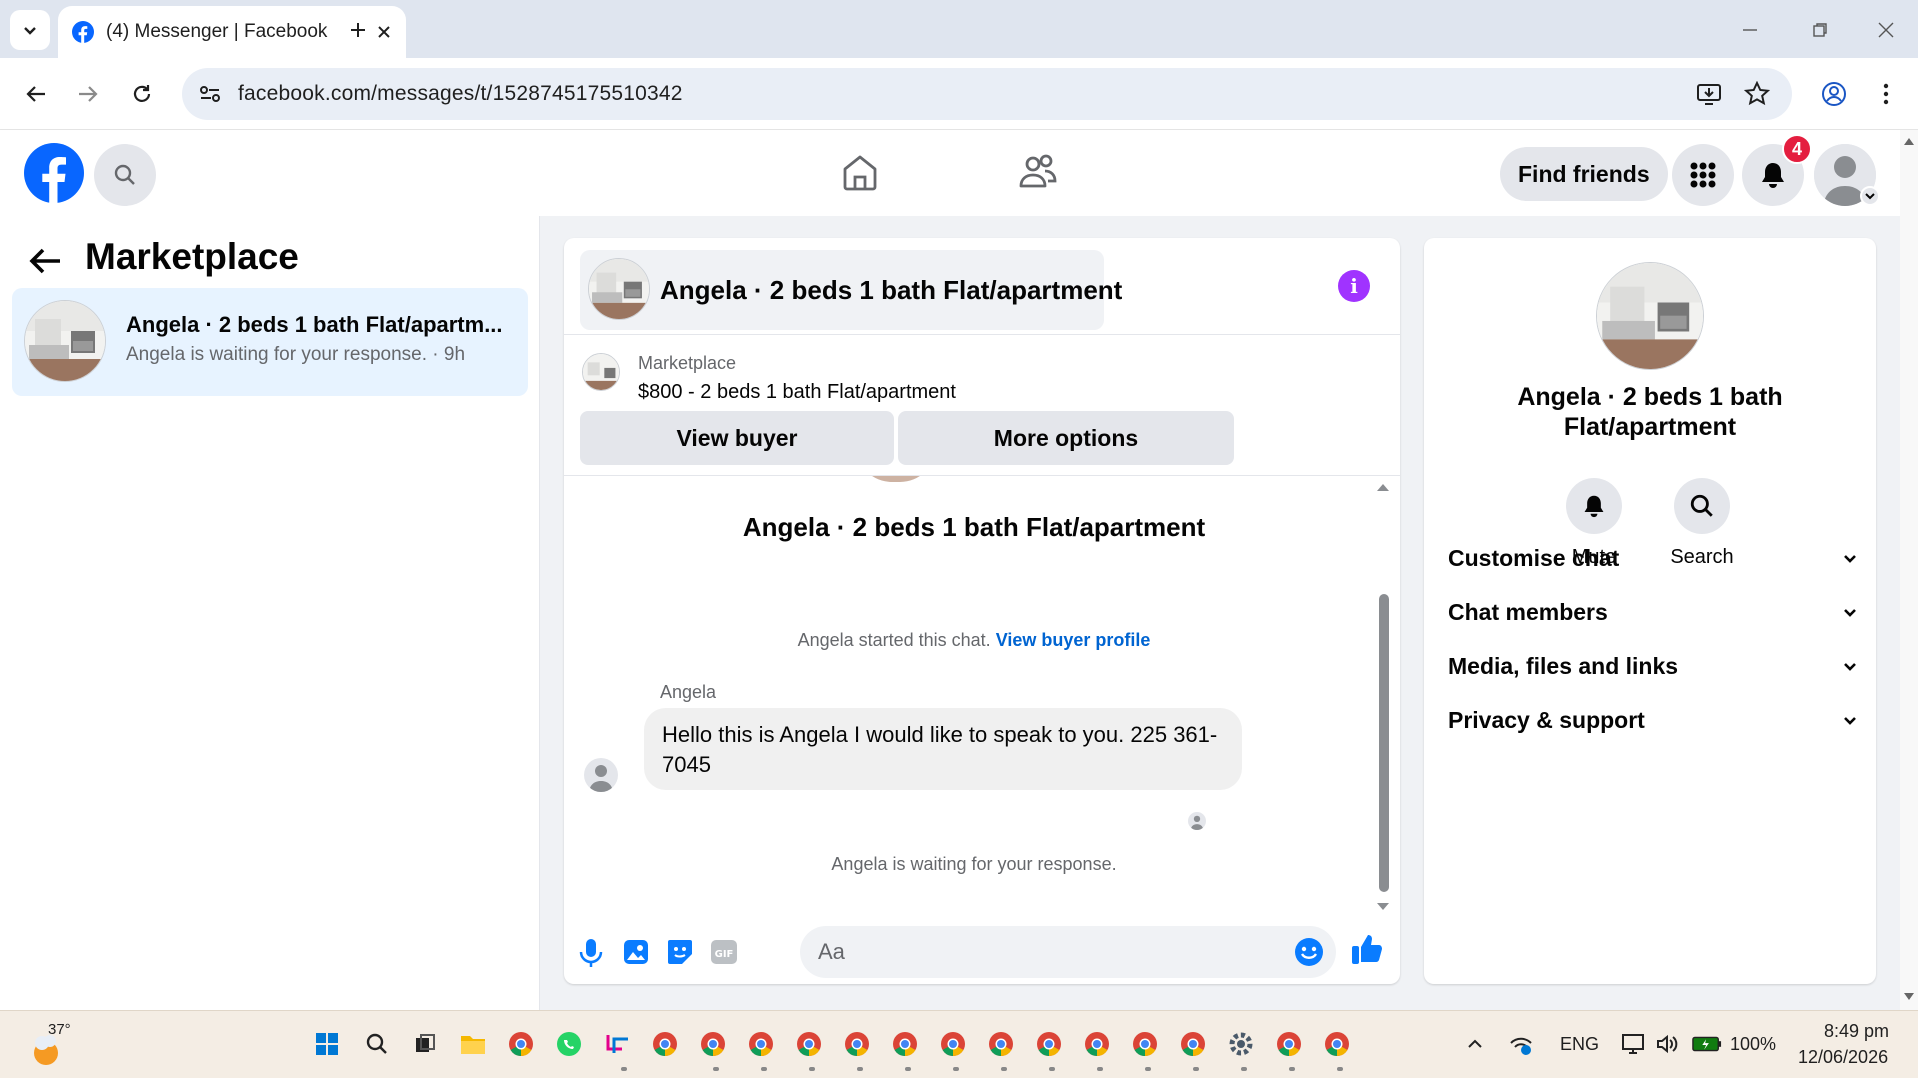 This screenshot has width=1918, height=1078. I want to click on media-files-links-section: Media, files and links, so click(1653, 666).